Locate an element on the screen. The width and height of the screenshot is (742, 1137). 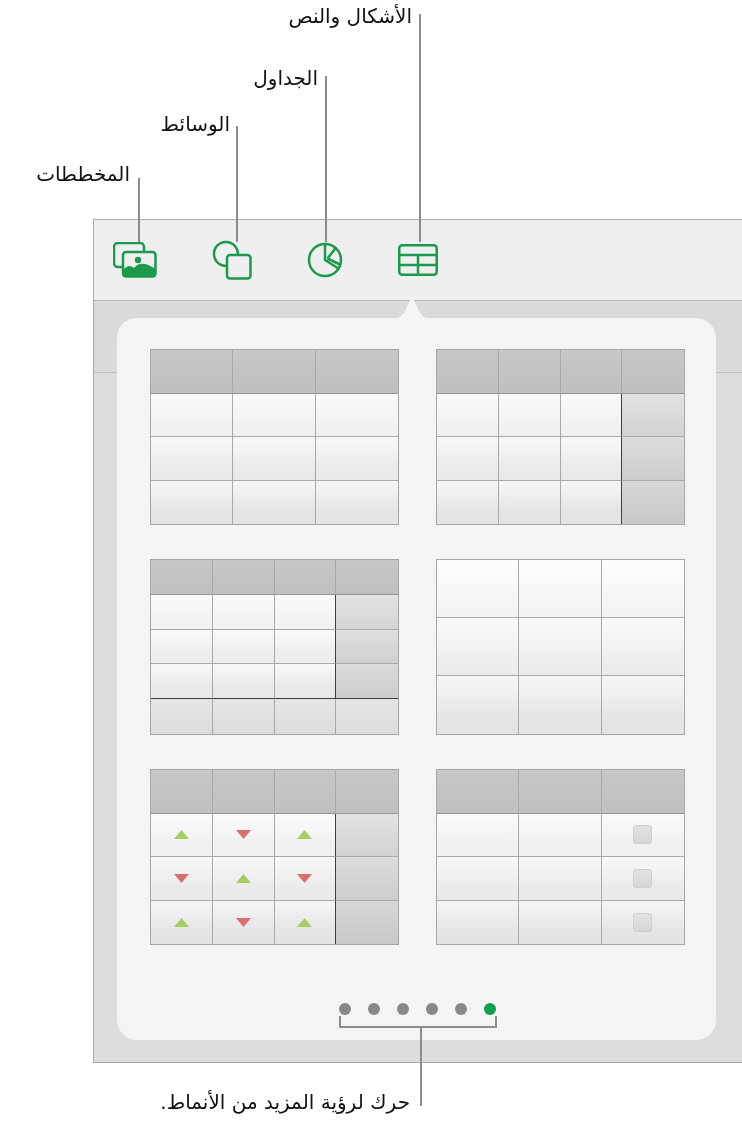
callout-label: حرك لرؤية المزيد من الأنماط. is located at coordinates (285, 1102).